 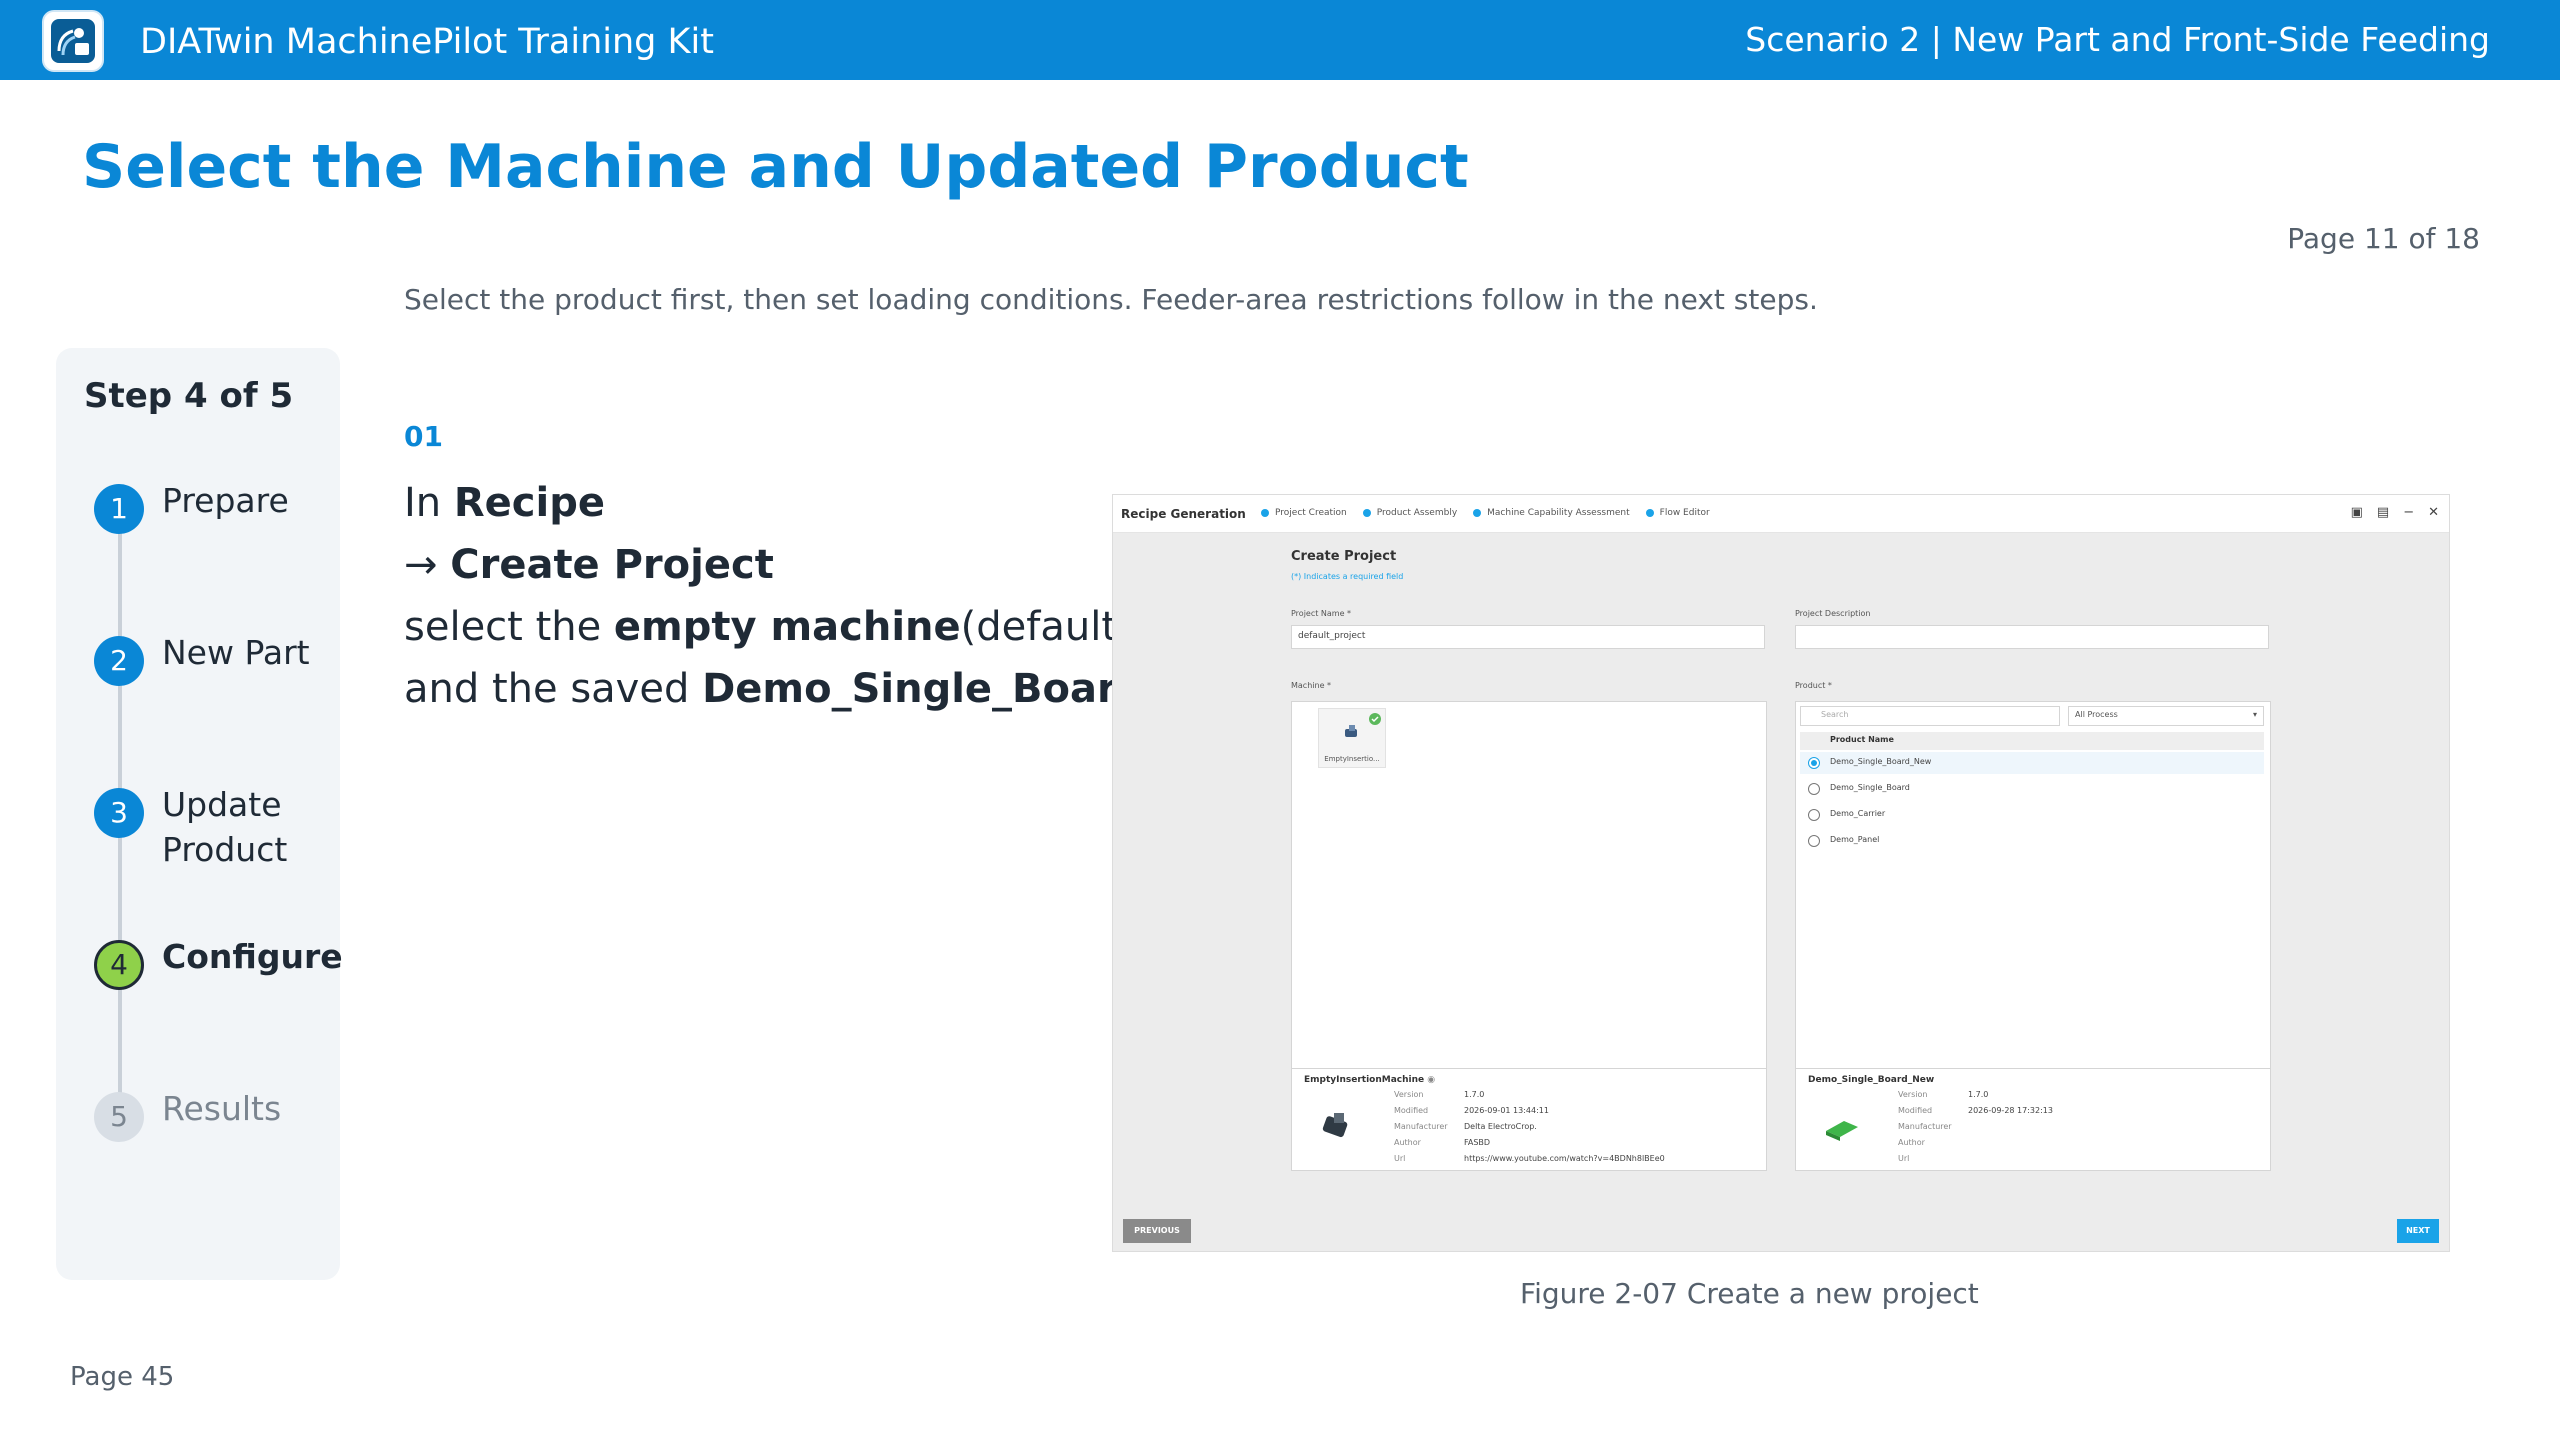 What do you see at coordinates (222, 1108) in the screenshot?
I see `step-label: Results` at bounding box center [222, 1108].